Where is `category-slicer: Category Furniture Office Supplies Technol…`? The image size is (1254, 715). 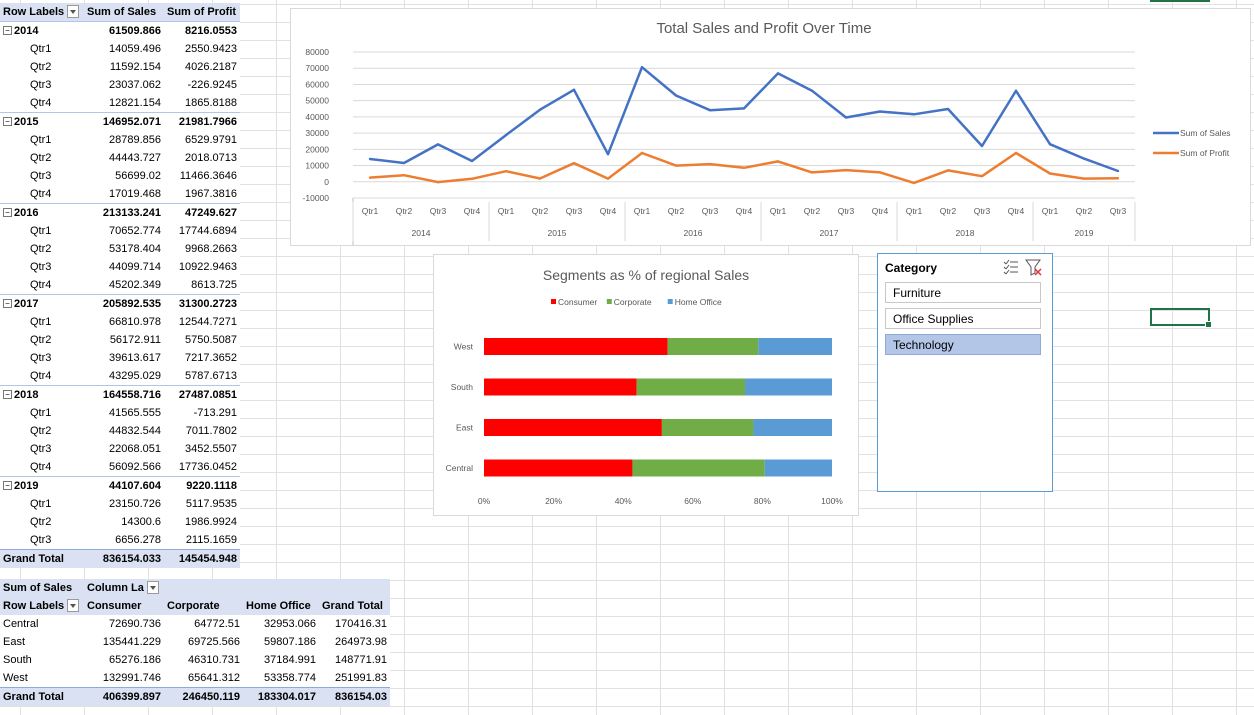
category-slicer: Category Furniture Office Supplies Technol… is located at coordinates (965, 372).